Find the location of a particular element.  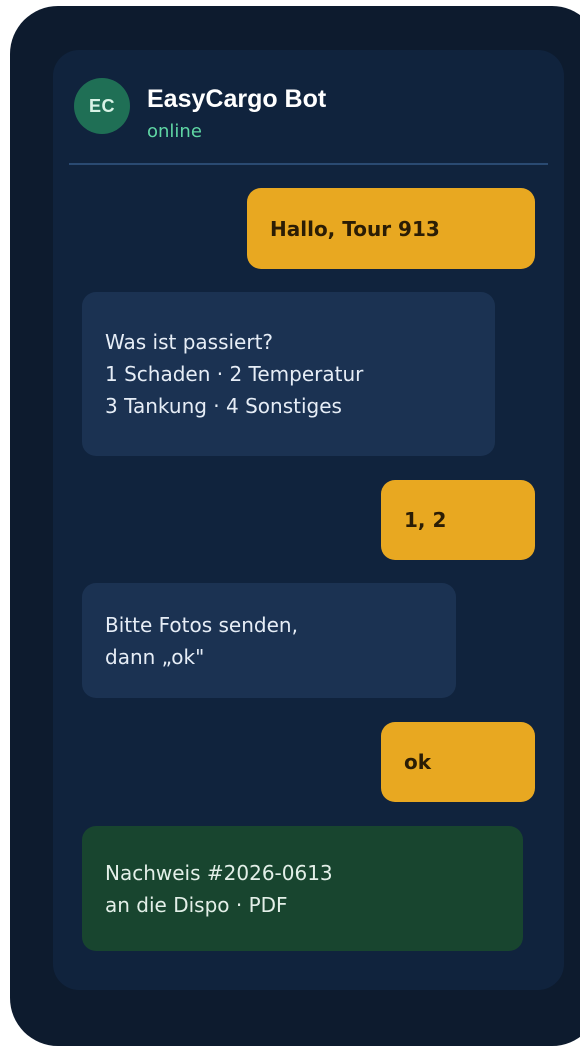

contact-name: EasyCargo Bot is located at coordinates (236, 99).